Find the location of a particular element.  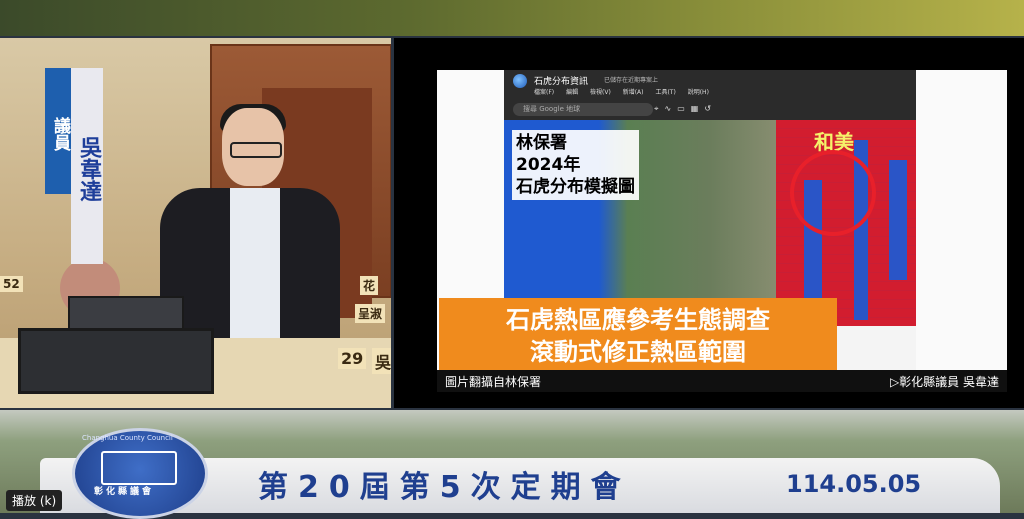

map-search-input: 搜尋 Google 地球 is located at coordinates (583, 109).